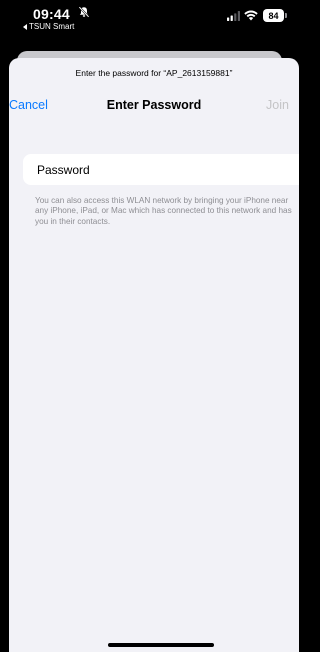 The height and width of the screenshot is (652, 320). What do you see at coordinates (154, 73) in the screenshot?
I see `network-prompt: Enter the password for “AP_2613159881”` at bounding box center [154, 73].